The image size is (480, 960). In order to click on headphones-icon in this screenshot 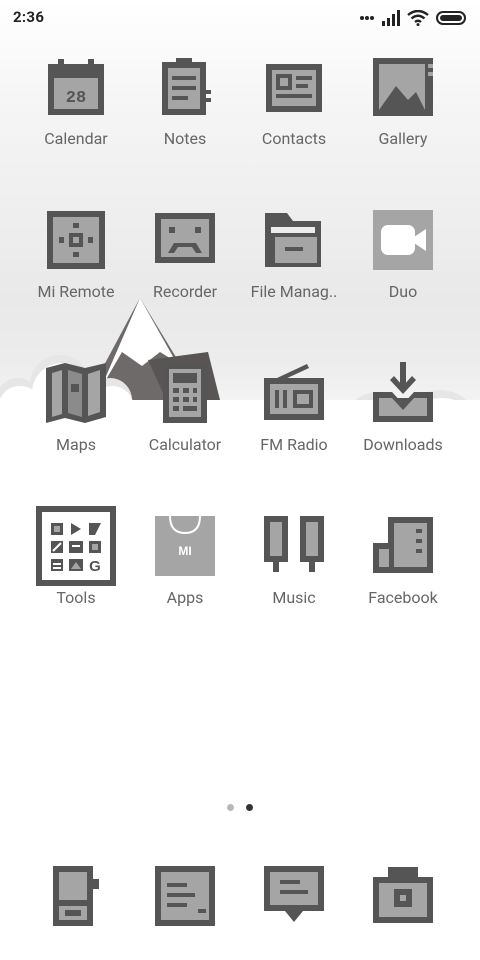, I will do `click(294, 544)`.